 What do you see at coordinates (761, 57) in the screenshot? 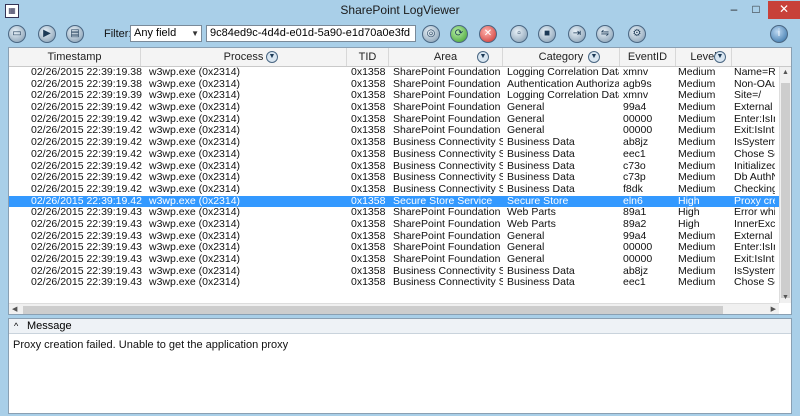
I see `col-message` at bounding box center [761, 57].